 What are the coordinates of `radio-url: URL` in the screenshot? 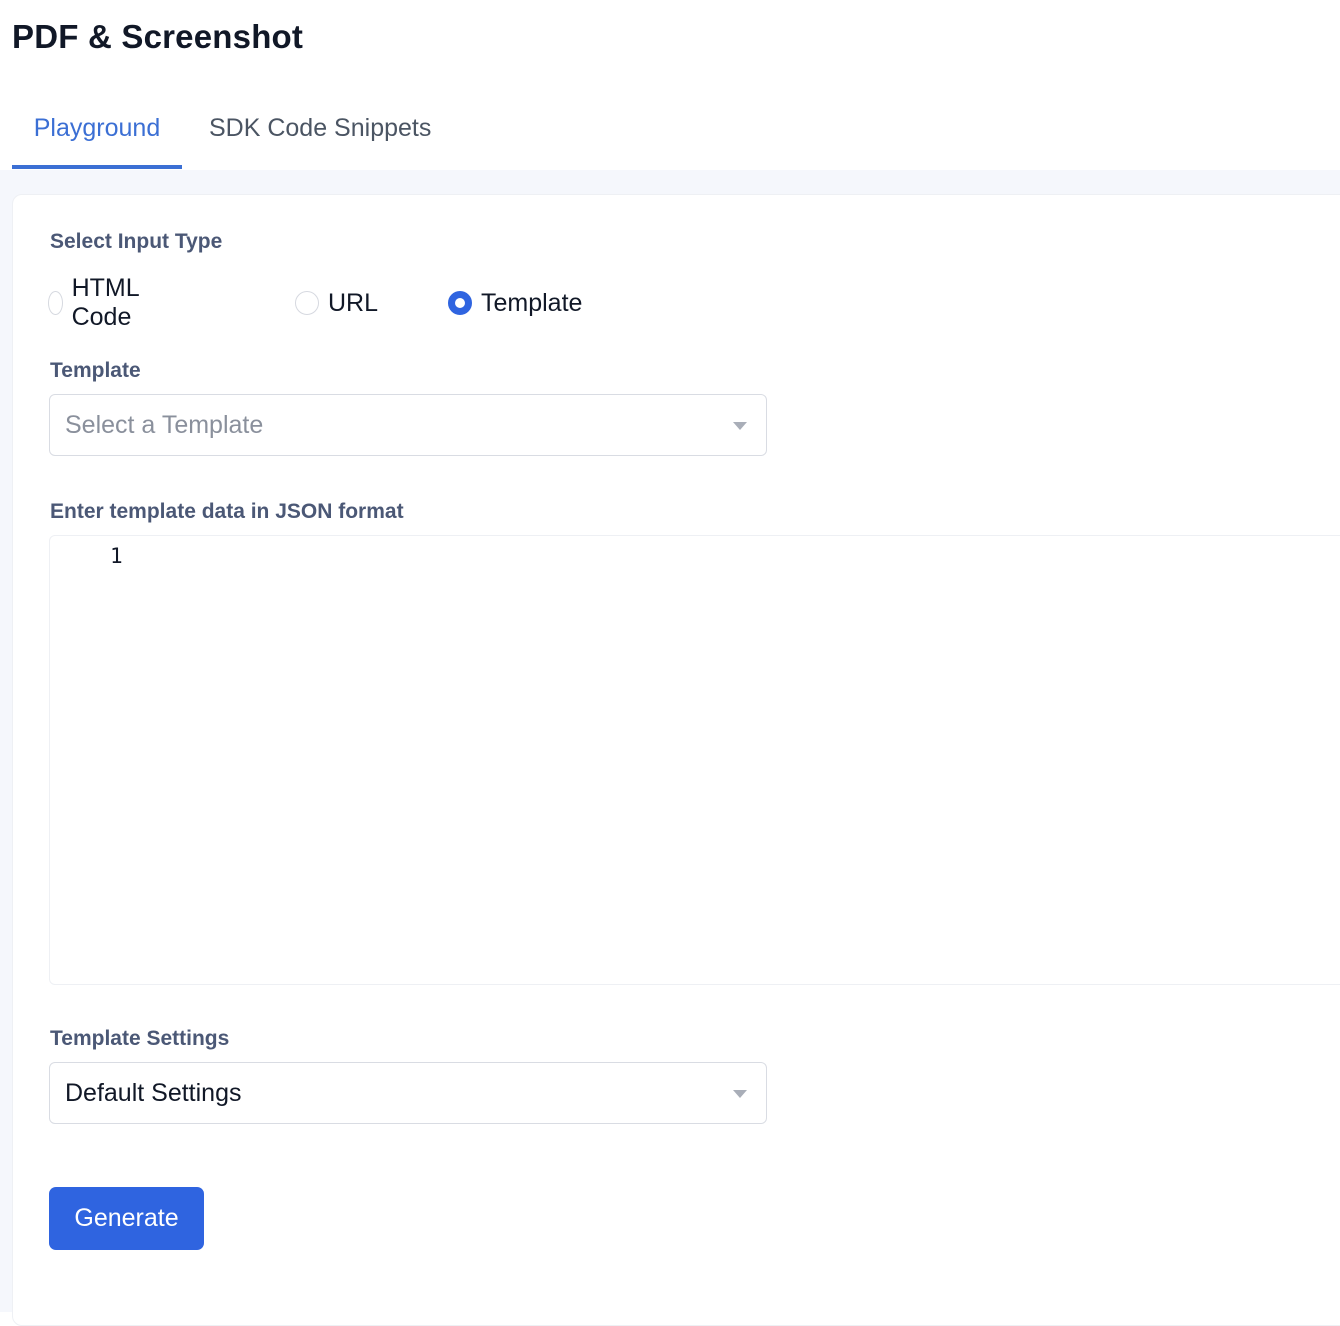 It's located at (336, 303).